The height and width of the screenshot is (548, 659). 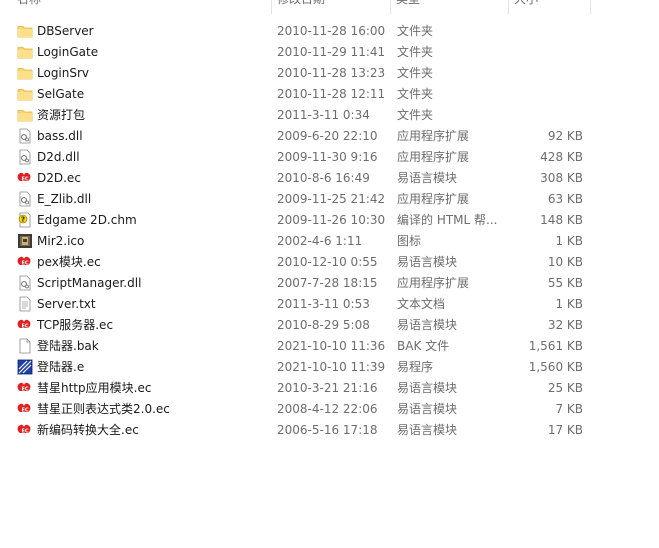 I want to click on column-date-header: 修改日期, so click(x=331, y=7).